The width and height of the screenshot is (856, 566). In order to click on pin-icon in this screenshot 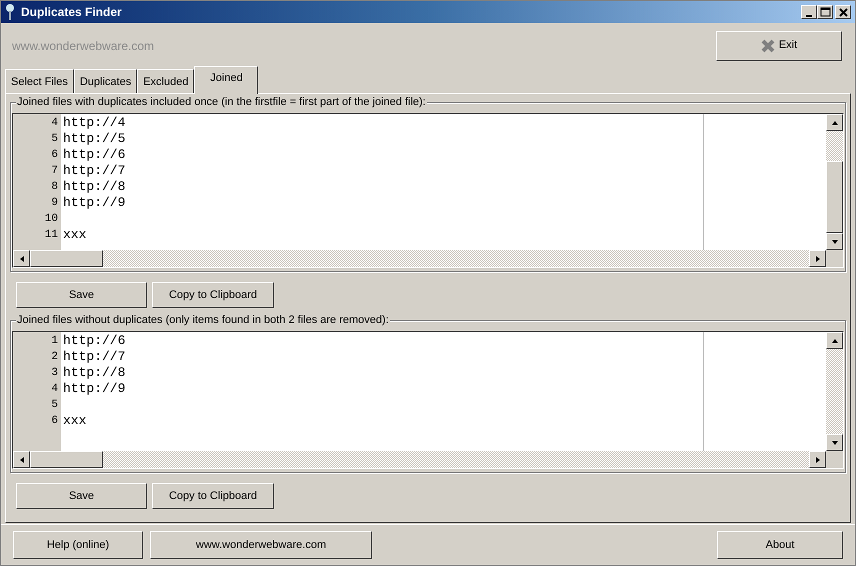, I will do `click(10, 12)`.